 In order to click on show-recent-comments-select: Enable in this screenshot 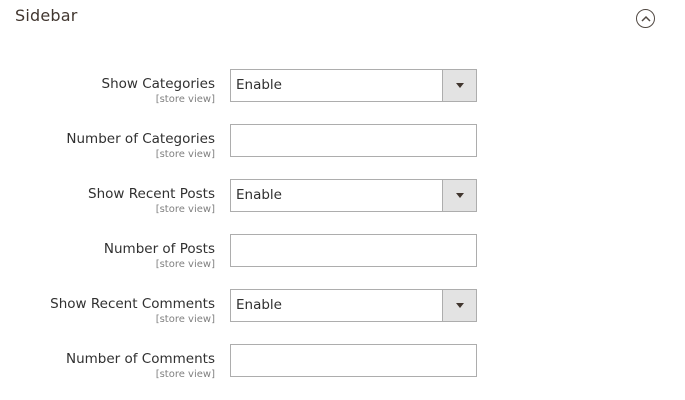, I will do `click(353, 305)`.